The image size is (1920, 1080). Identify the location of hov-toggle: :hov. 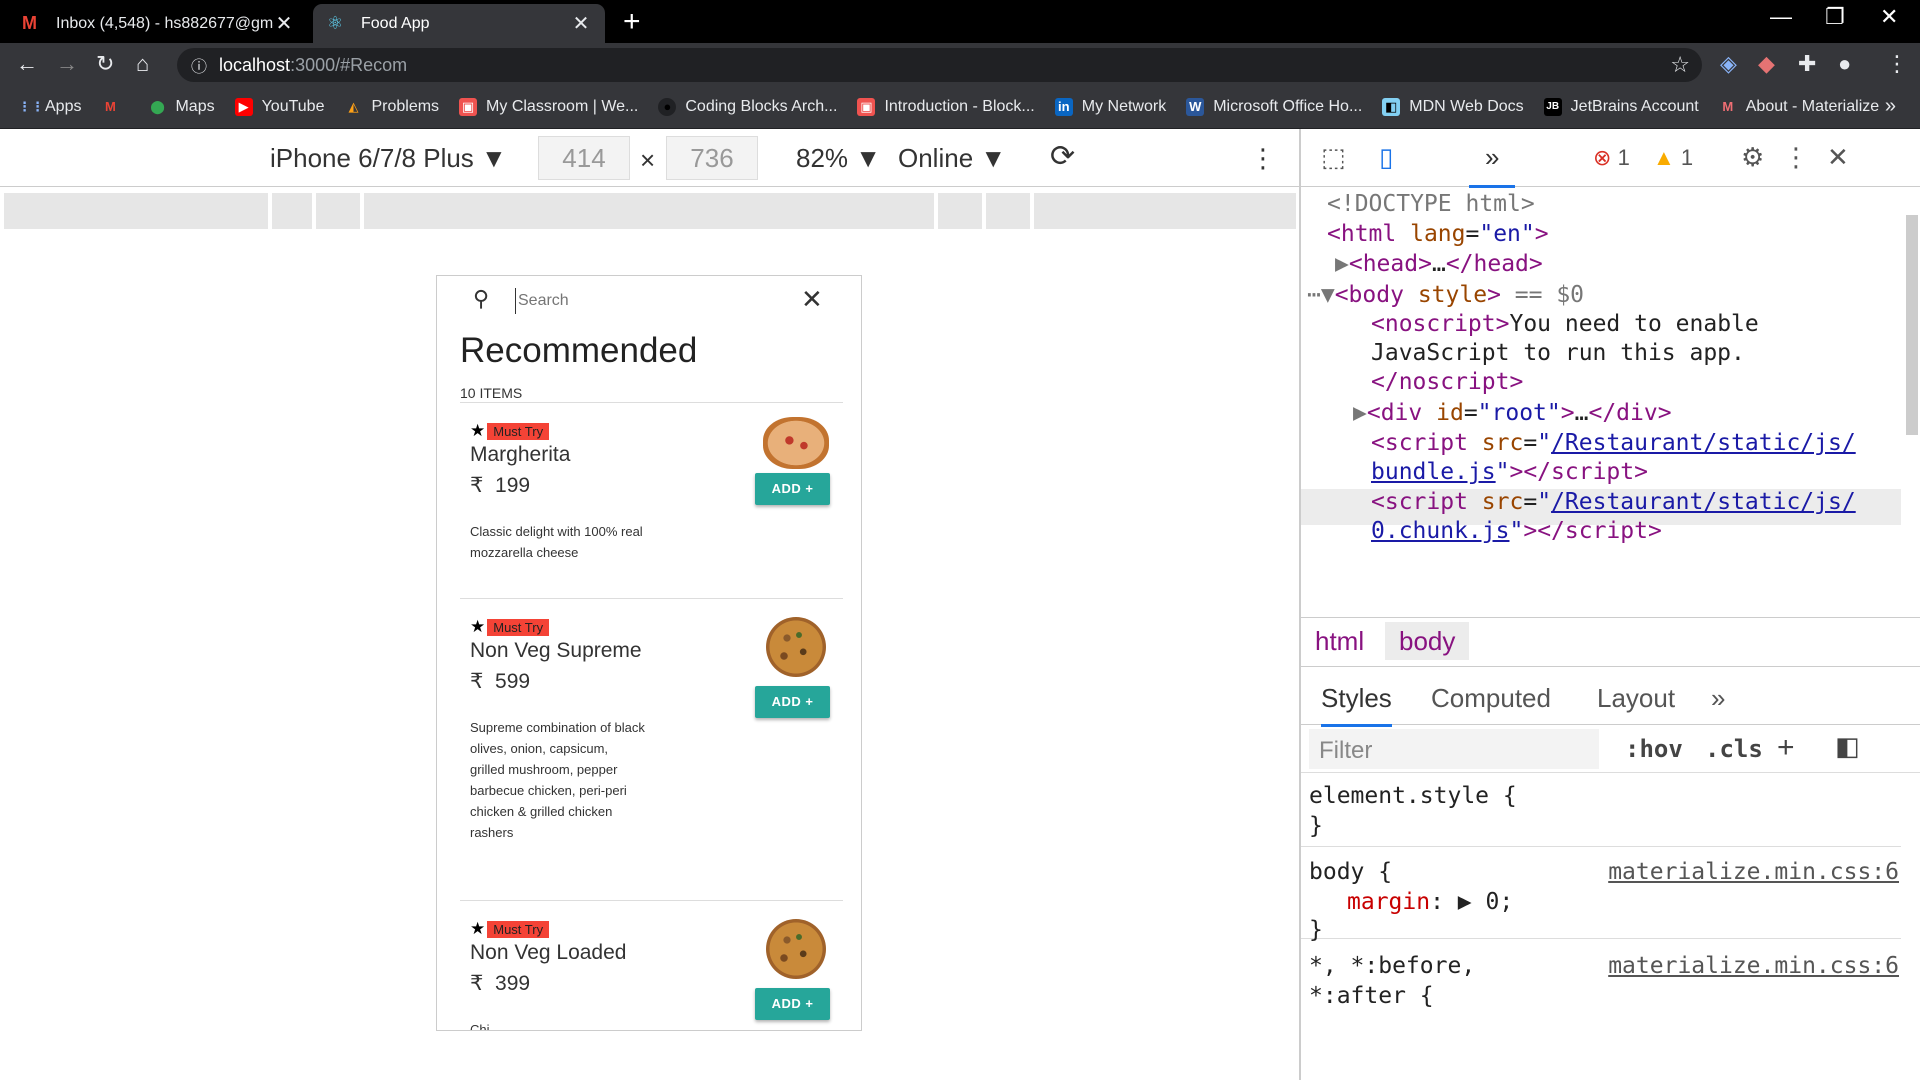
(1654, 749).